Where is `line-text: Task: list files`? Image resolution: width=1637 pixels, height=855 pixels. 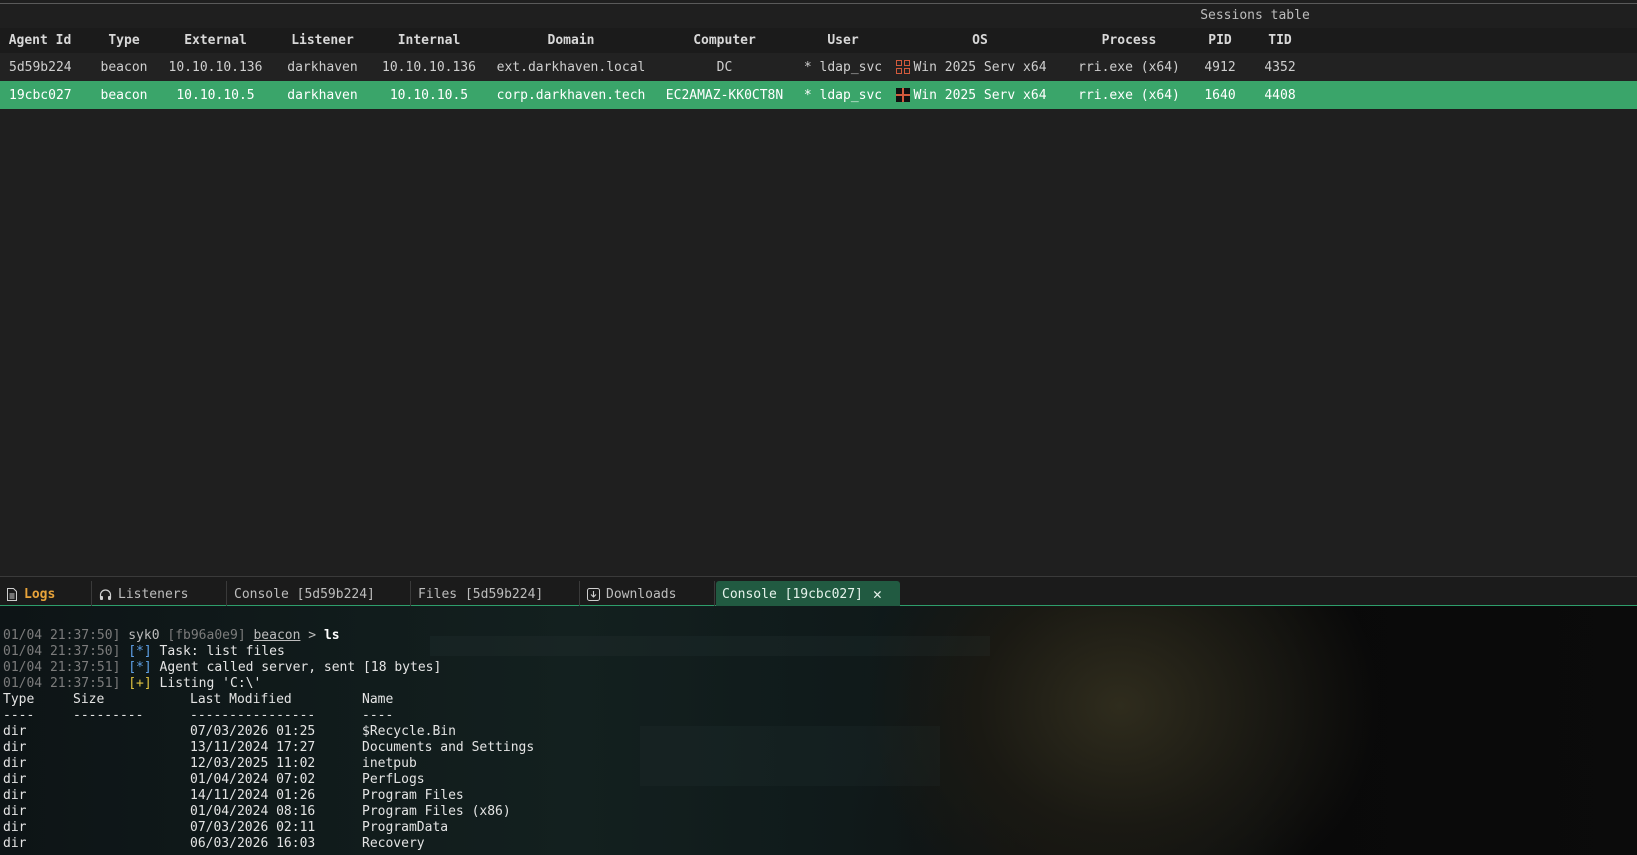
line-text: Task: list files is located at coordinates (222, 651).